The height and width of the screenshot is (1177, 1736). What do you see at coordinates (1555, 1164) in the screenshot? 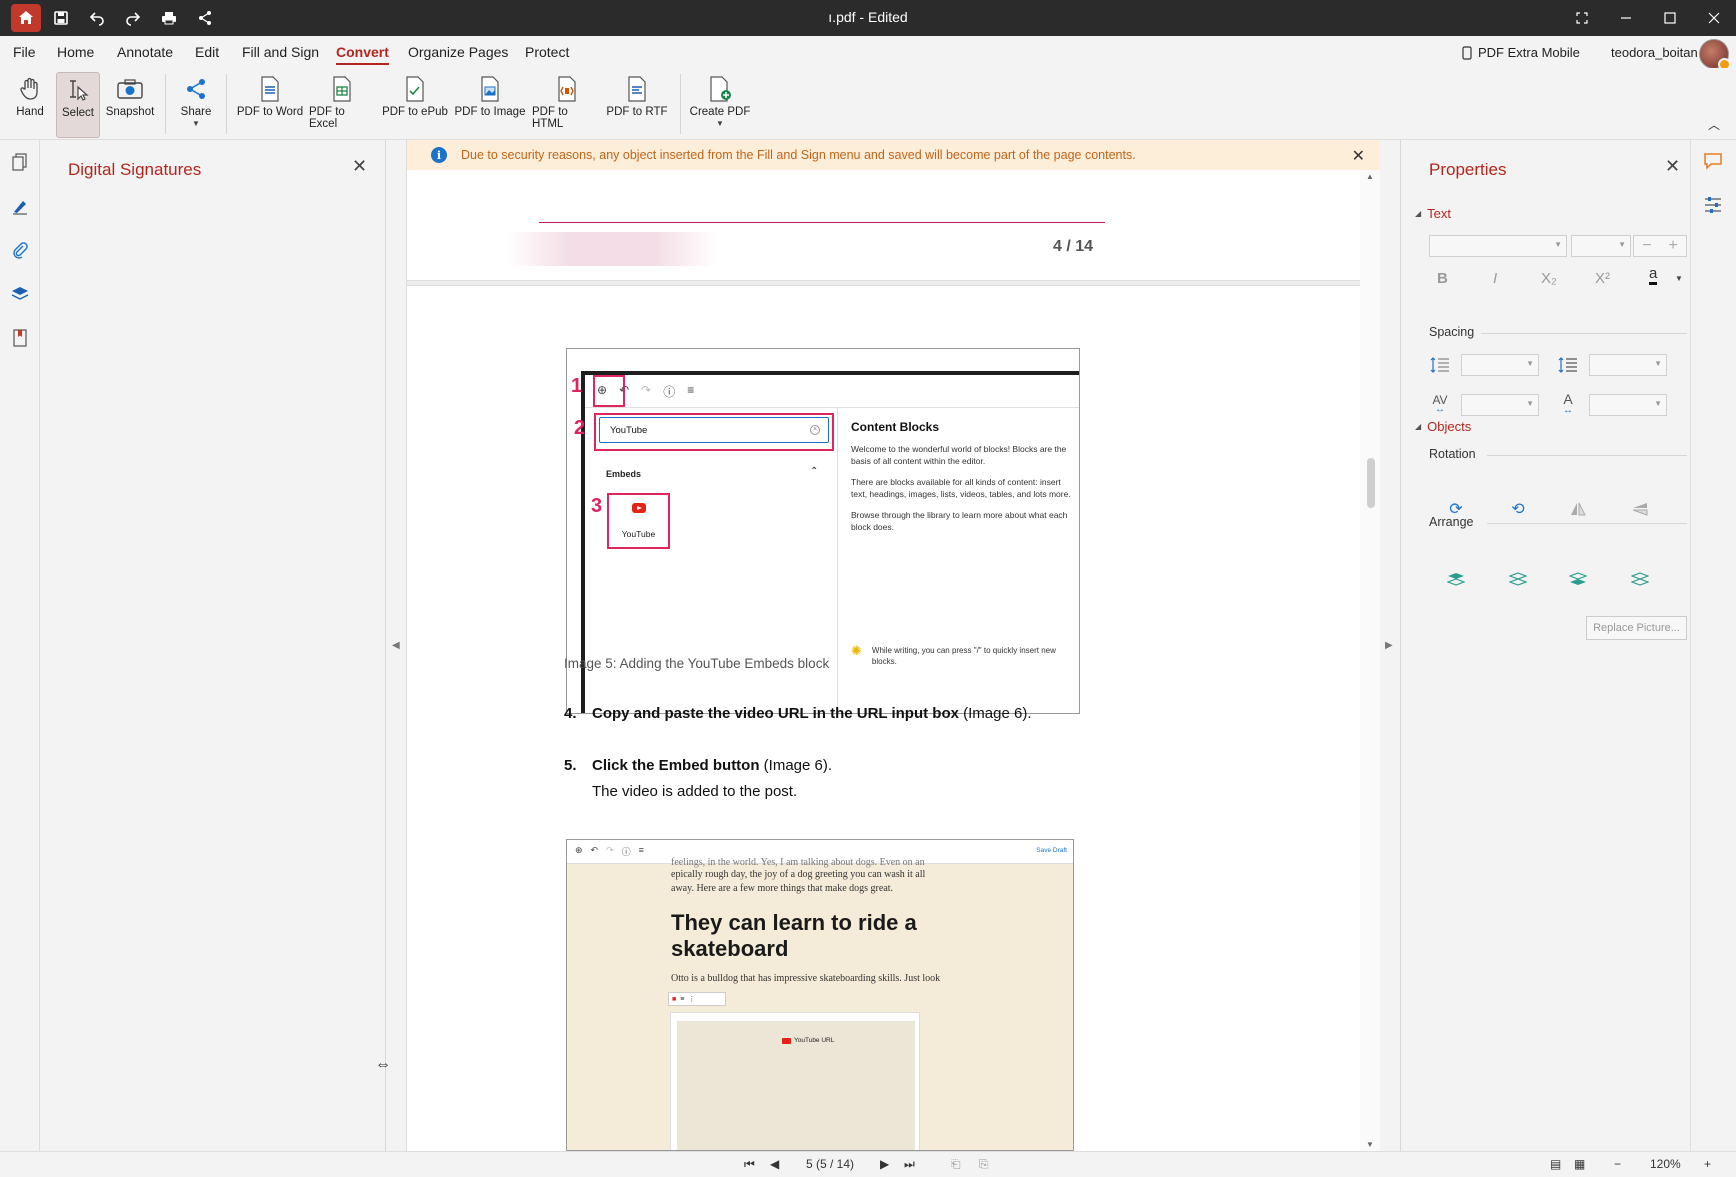
I see `single-page-view-icon: ▤` at bounding box center [1555, 1164].